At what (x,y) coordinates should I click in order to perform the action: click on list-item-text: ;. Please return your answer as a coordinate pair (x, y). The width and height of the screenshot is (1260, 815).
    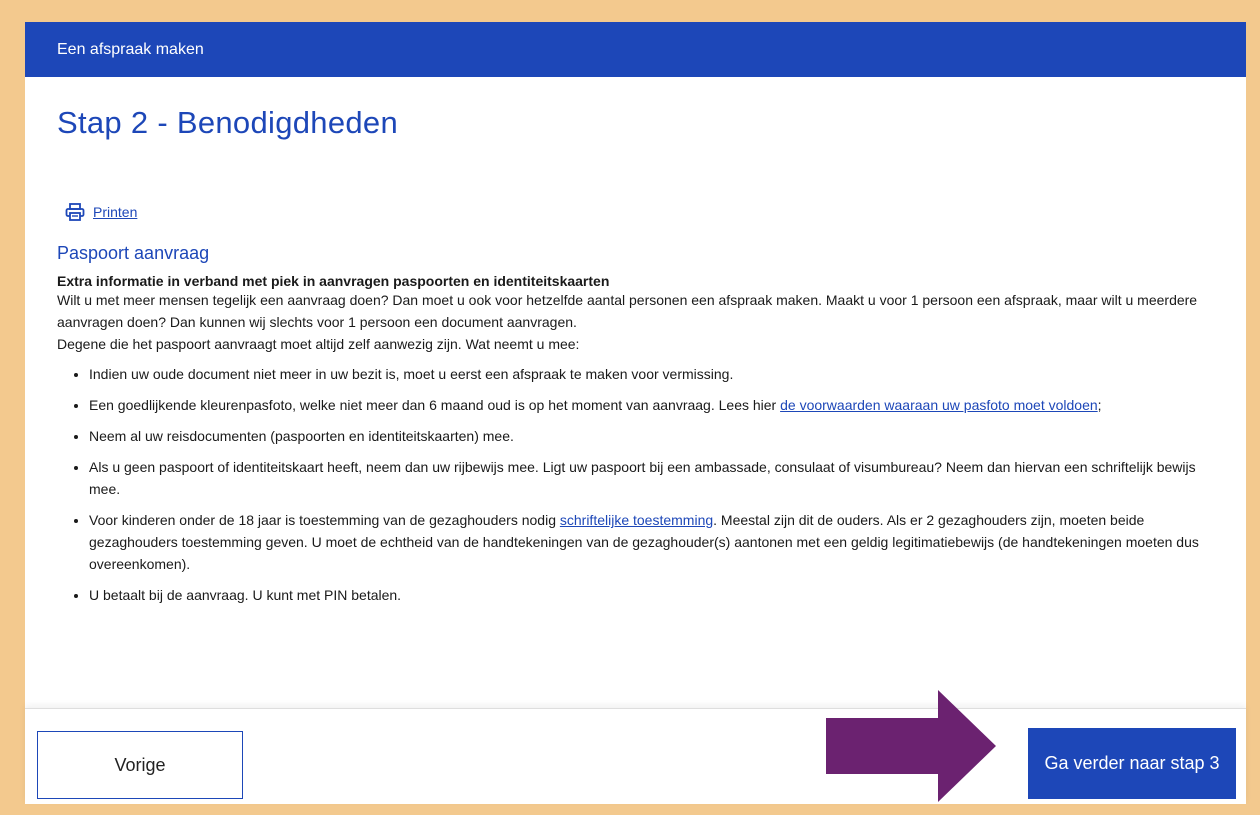
    Looking at the image, I should click on (1099, 405).